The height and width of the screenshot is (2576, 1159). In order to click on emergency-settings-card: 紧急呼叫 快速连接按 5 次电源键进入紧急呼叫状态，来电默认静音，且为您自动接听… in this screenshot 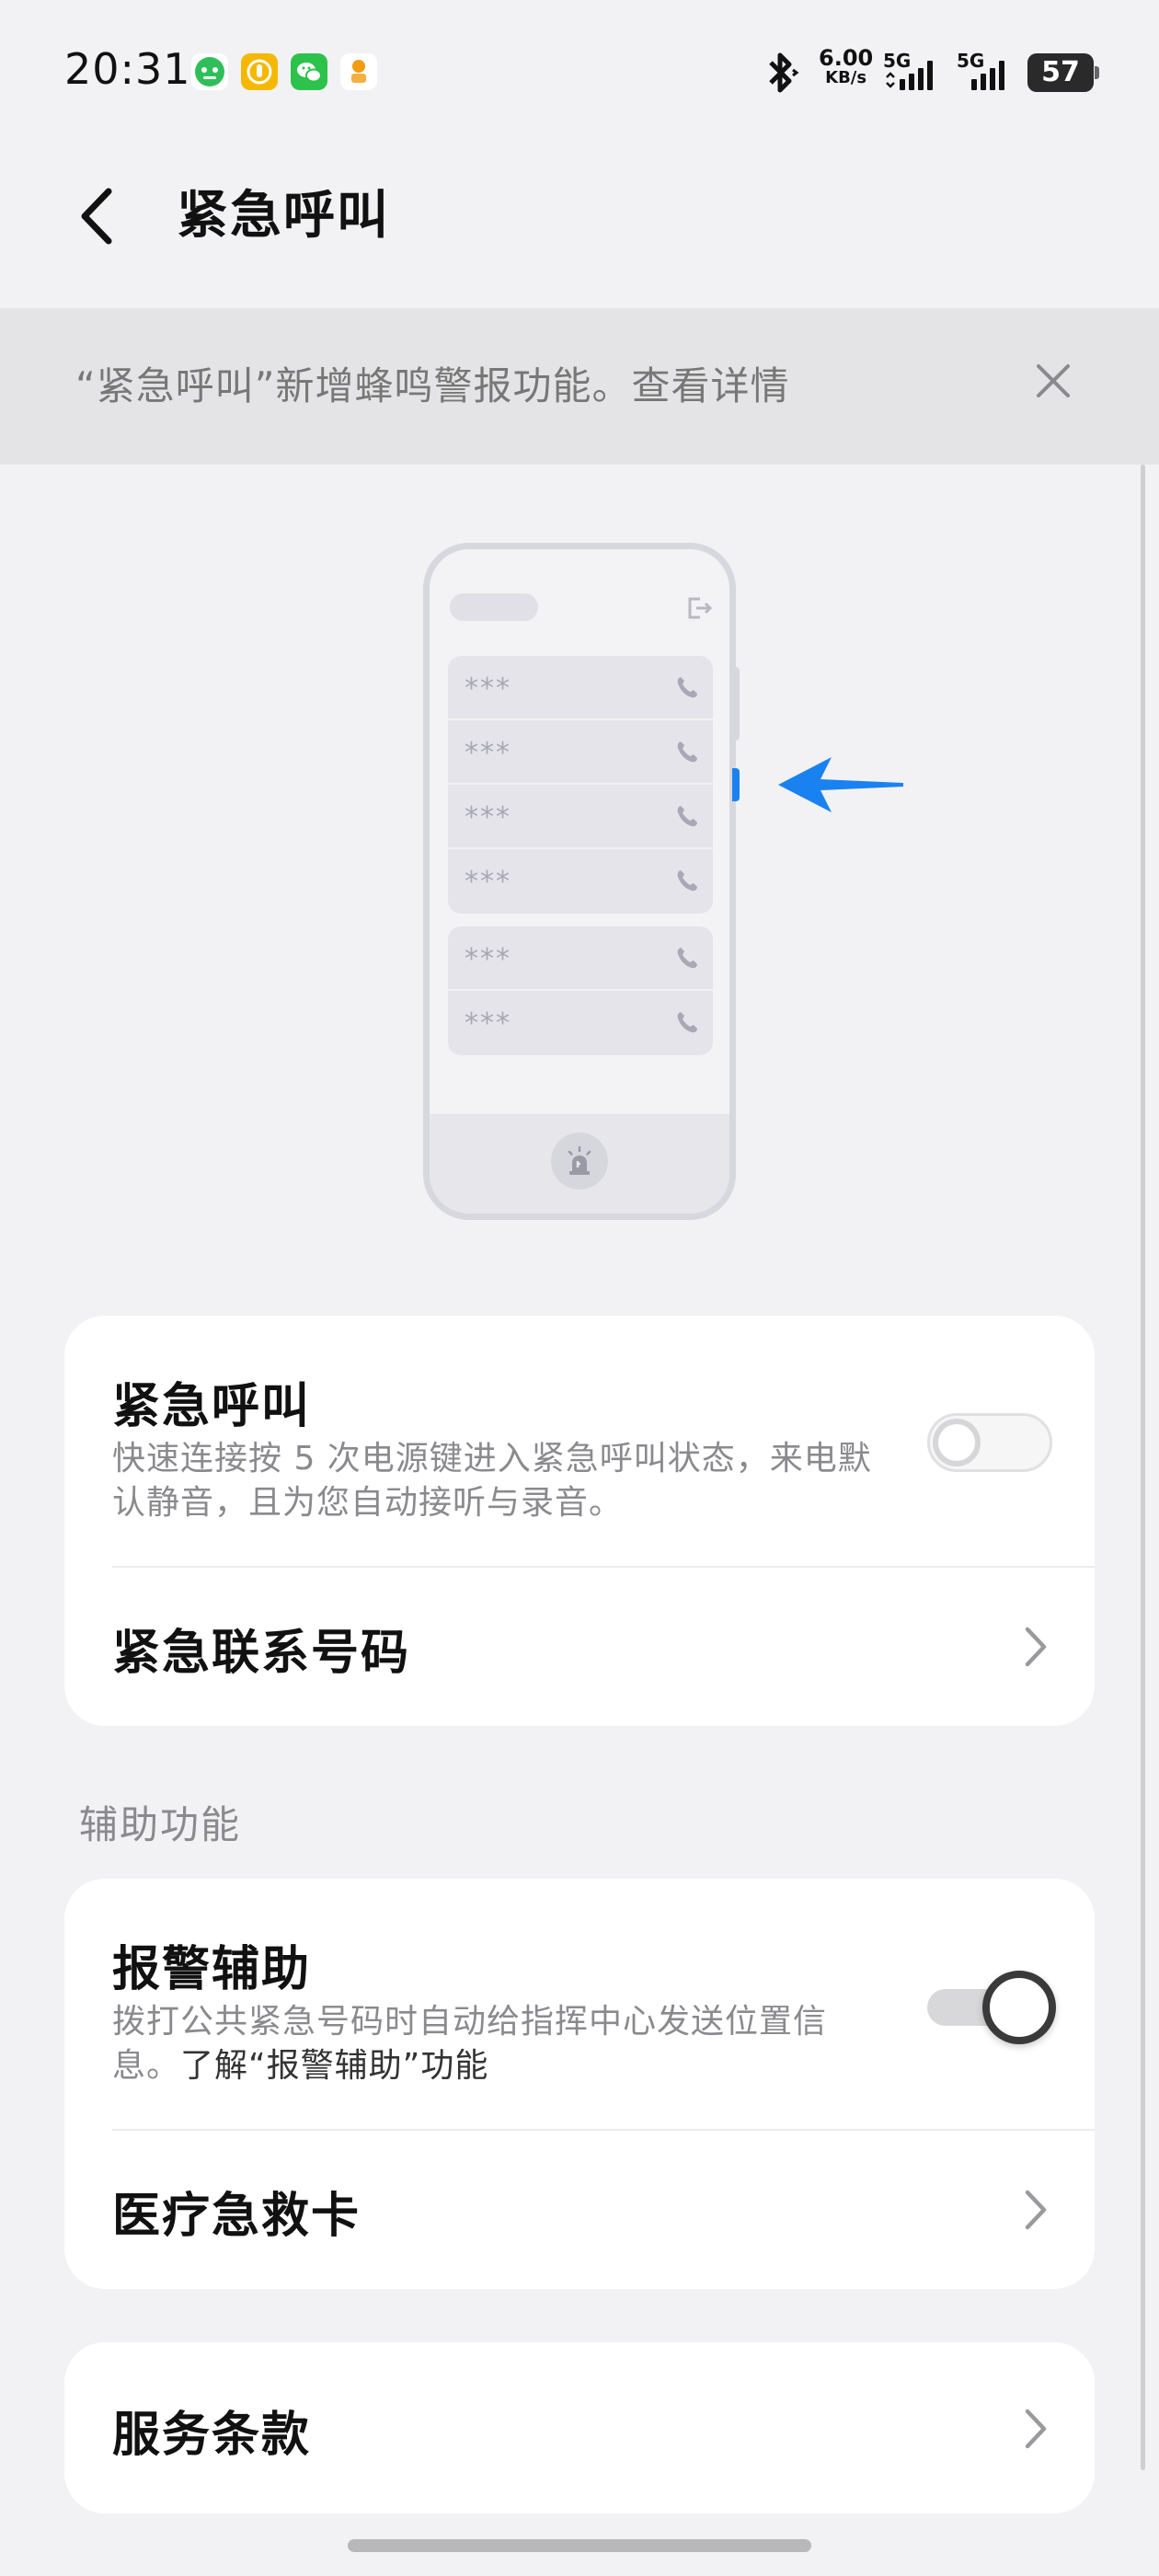, I will do `click(579, 1521)`.